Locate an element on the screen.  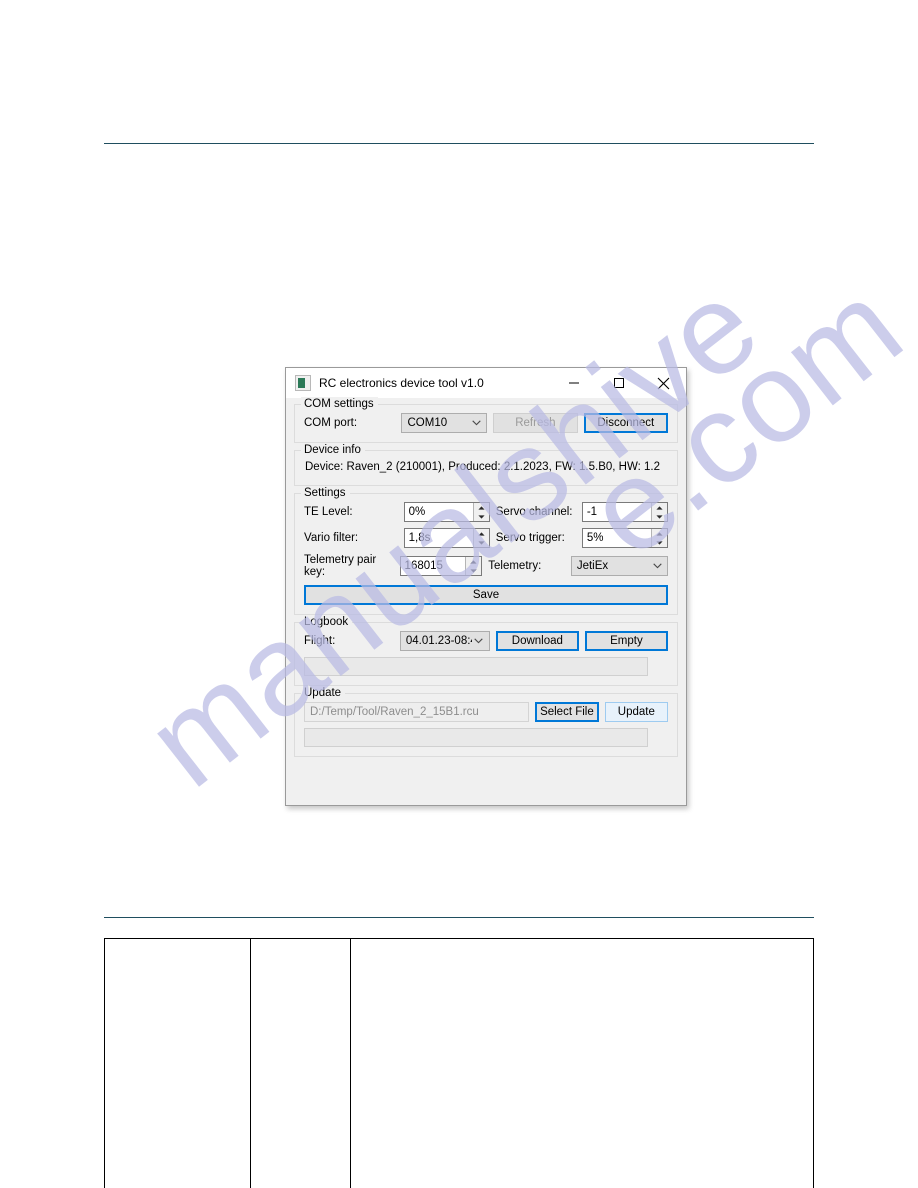
telemetry-select: JetiEx is located at coordinates (619, 566).